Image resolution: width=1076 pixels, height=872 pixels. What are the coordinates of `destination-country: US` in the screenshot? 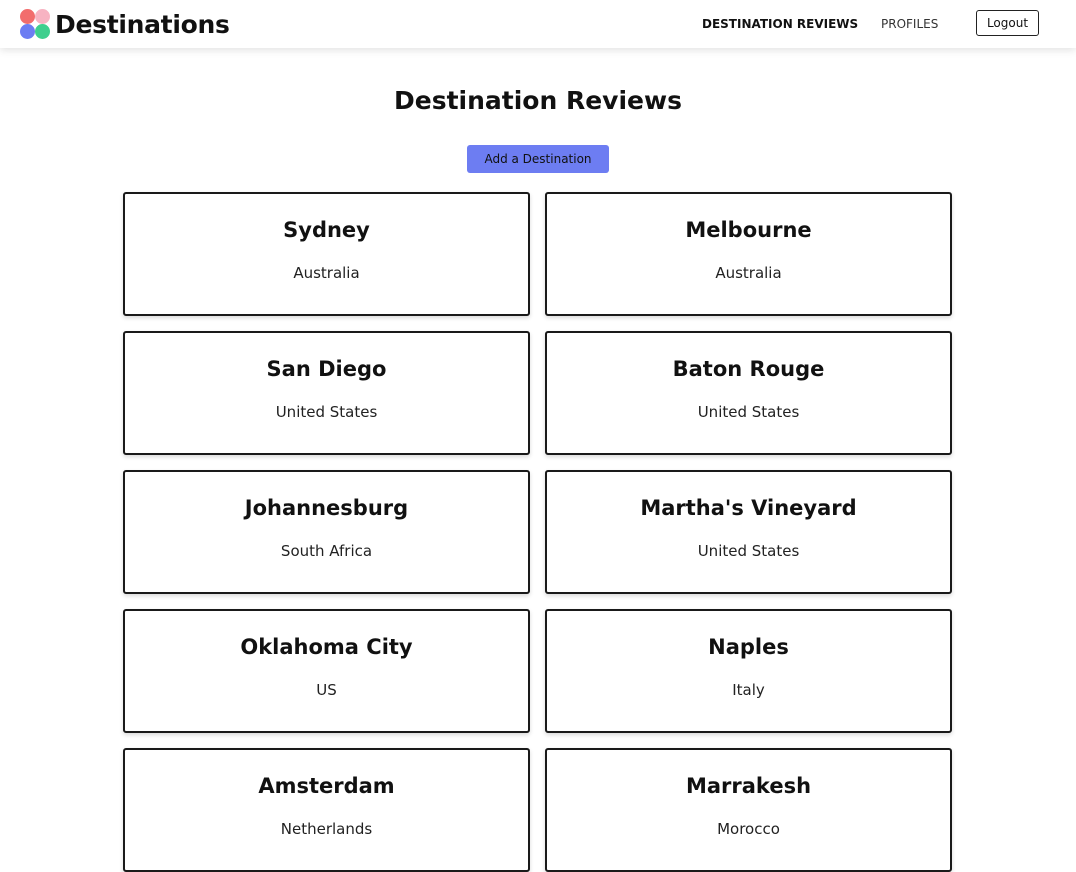 It's located at (326, 690).